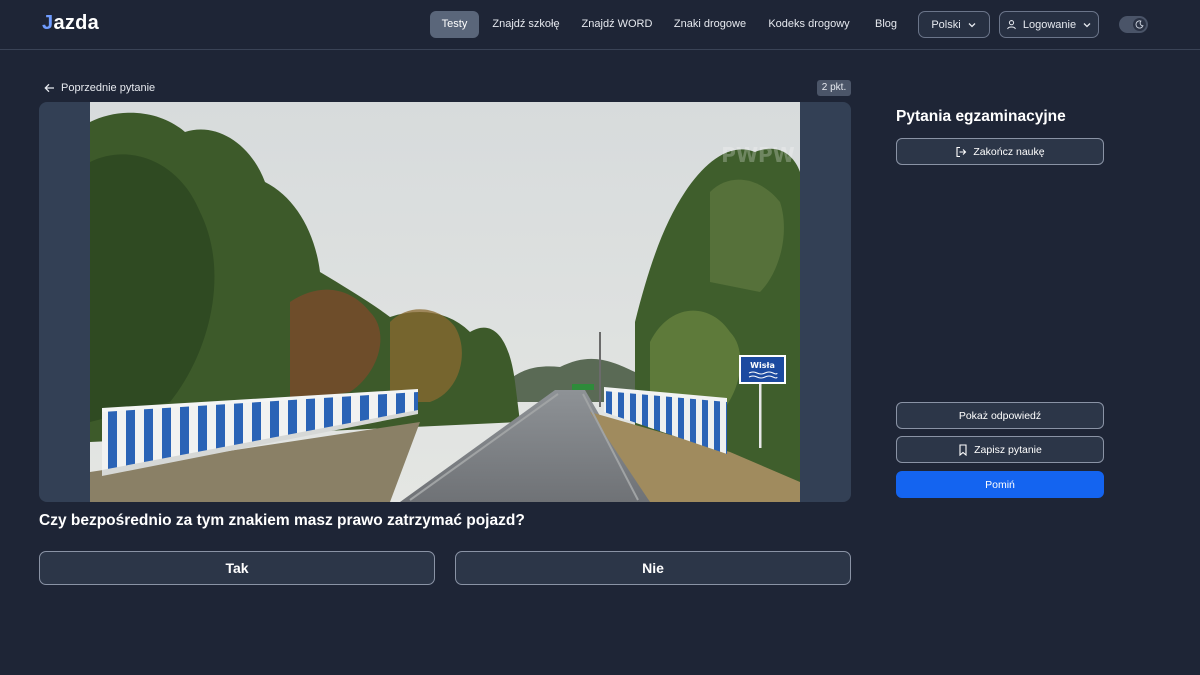 The height and width of the screenshot is (675, 1200). I want to click on answer-no-button: Nie, so click(653, 568).